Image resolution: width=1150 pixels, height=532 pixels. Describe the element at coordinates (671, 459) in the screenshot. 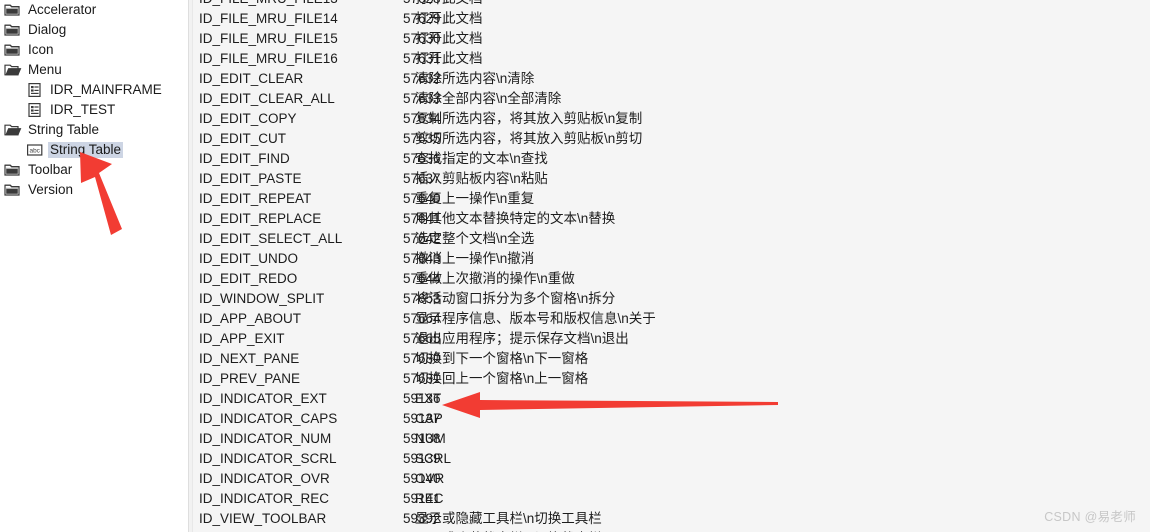

I see `string-table-row: ID_INDICATOR_SCRL 59139 SCRL` at that location.